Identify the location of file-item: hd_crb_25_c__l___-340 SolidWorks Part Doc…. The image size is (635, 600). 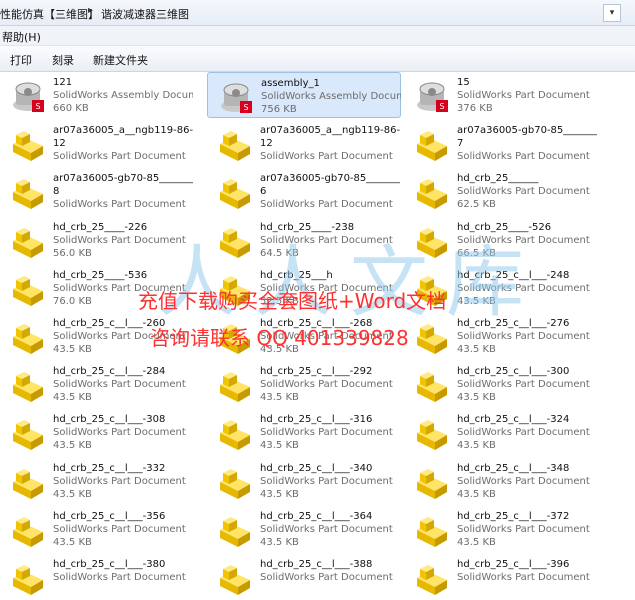
(304, 481).